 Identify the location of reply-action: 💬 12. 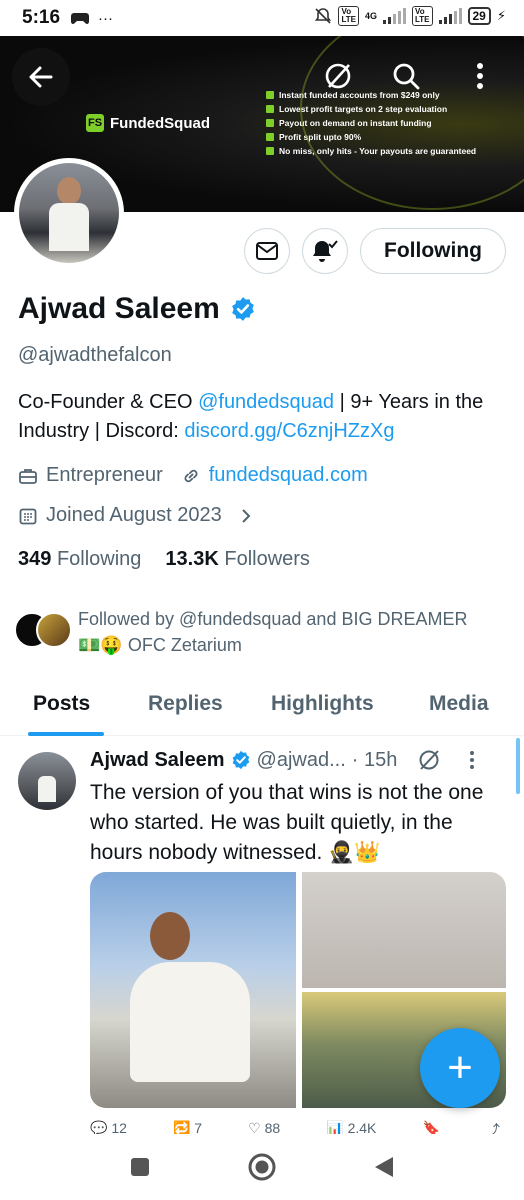
(108, 1127).